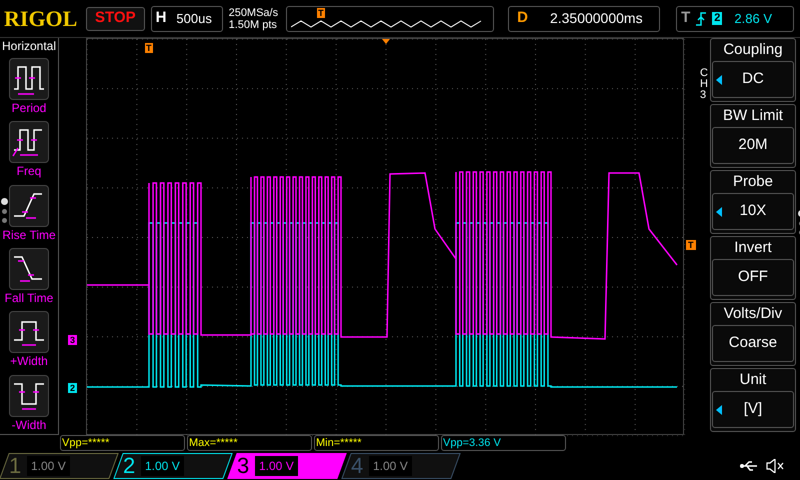 Image resolution: width=800 pixels, height=480 pixels. I want to click on channel-marker: 3, so click(73, 340).